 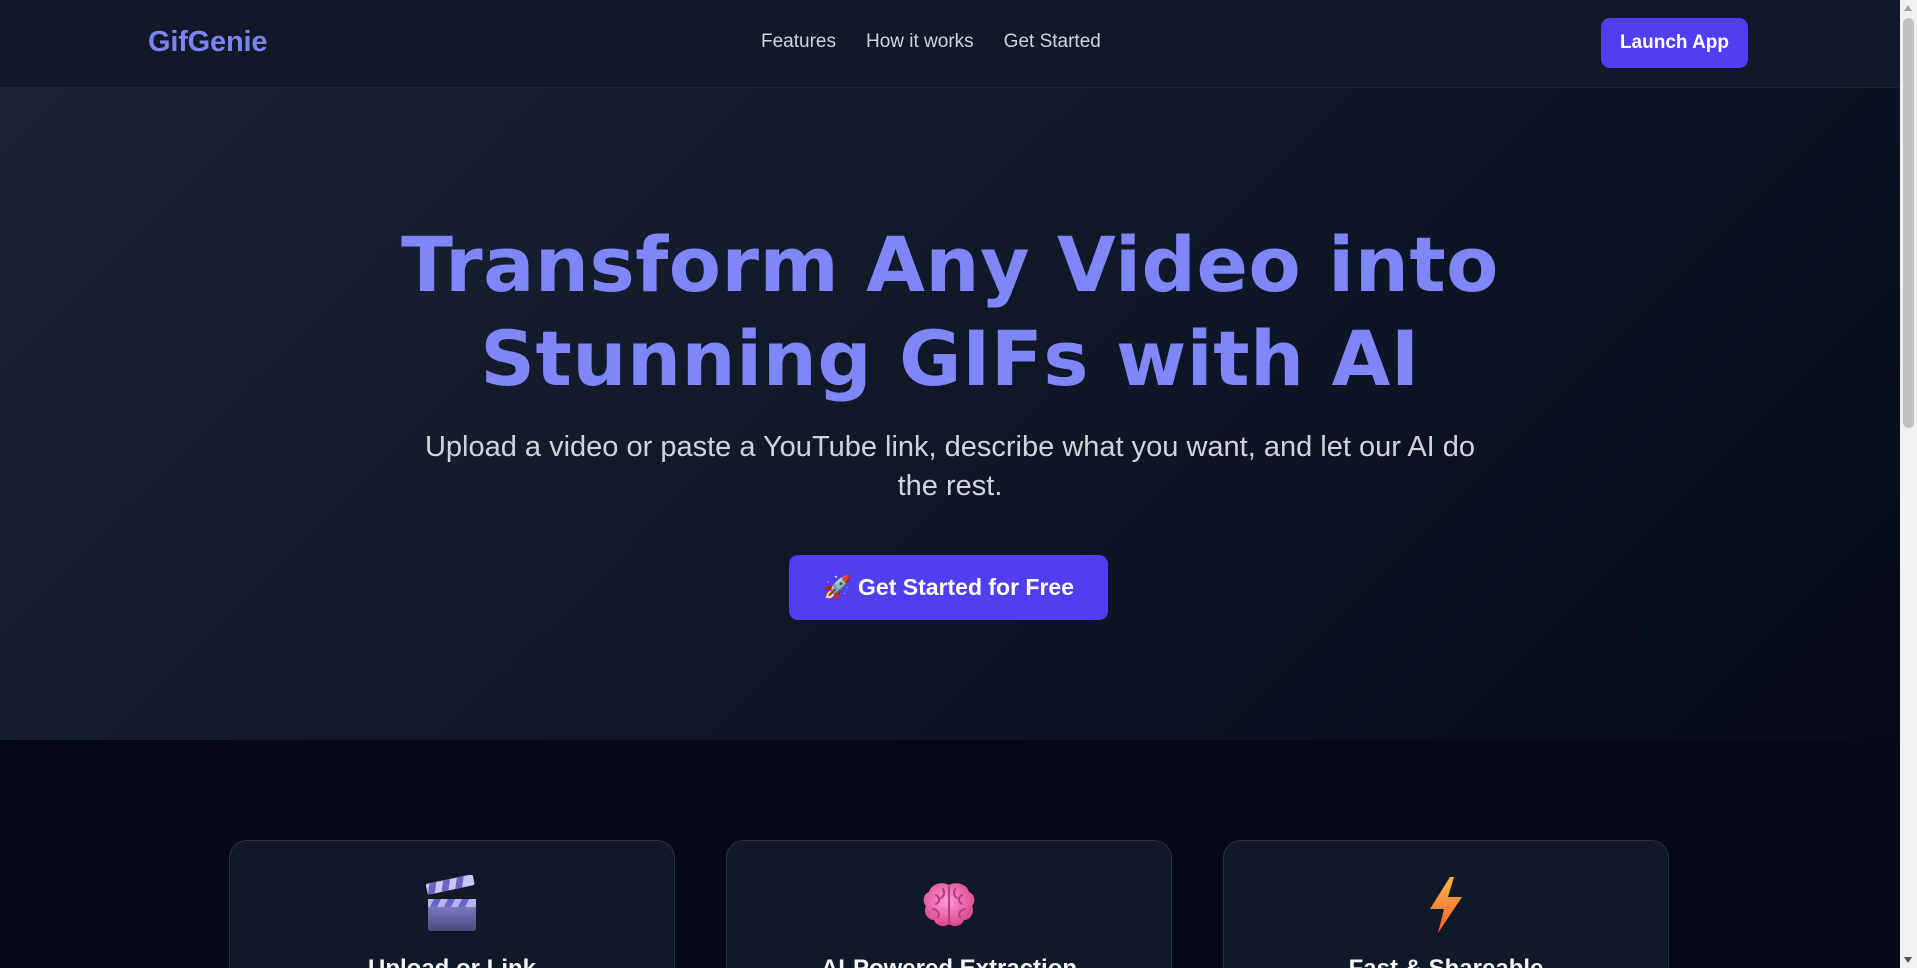 I want to click on feature-card-ai: AI-Powered Extraction, so click(x=949, y=904).